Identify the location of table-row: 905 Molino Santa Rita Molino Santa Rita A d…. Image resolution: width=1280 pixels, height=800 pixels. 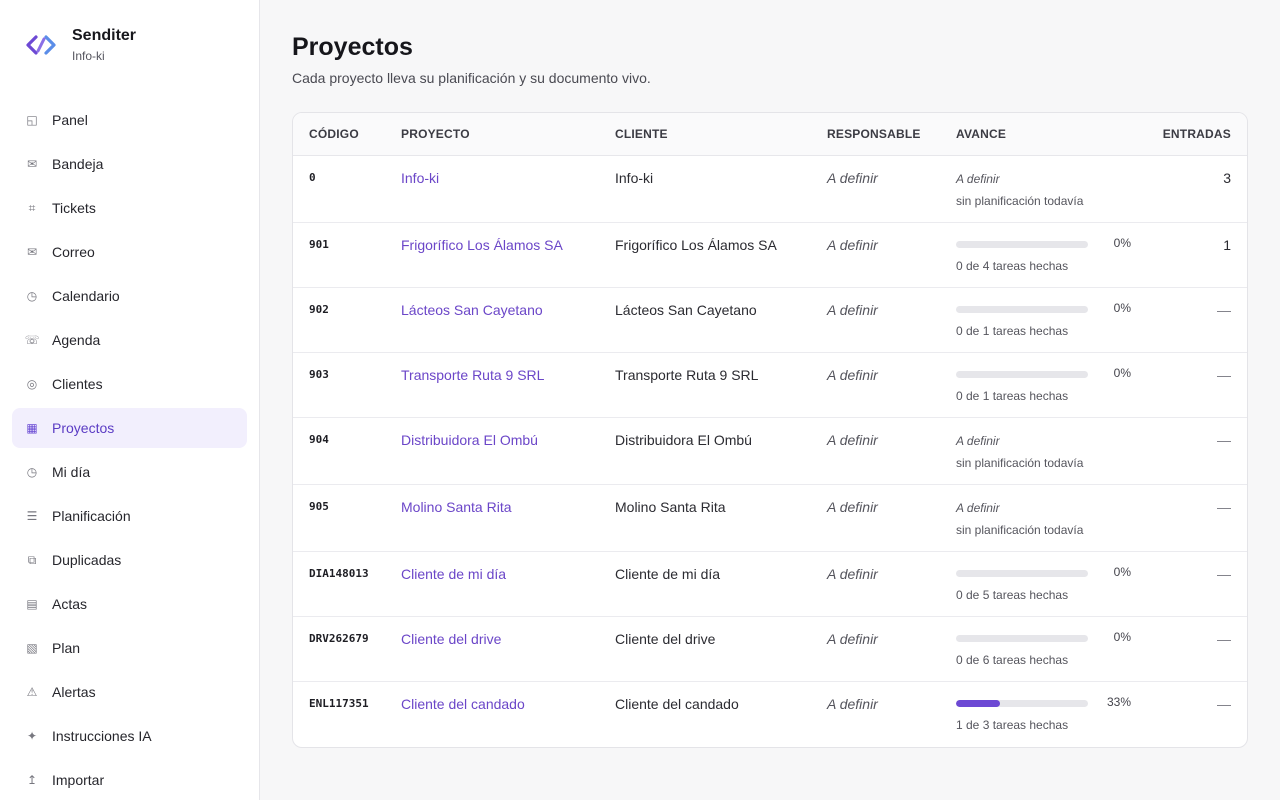
(770, 518).